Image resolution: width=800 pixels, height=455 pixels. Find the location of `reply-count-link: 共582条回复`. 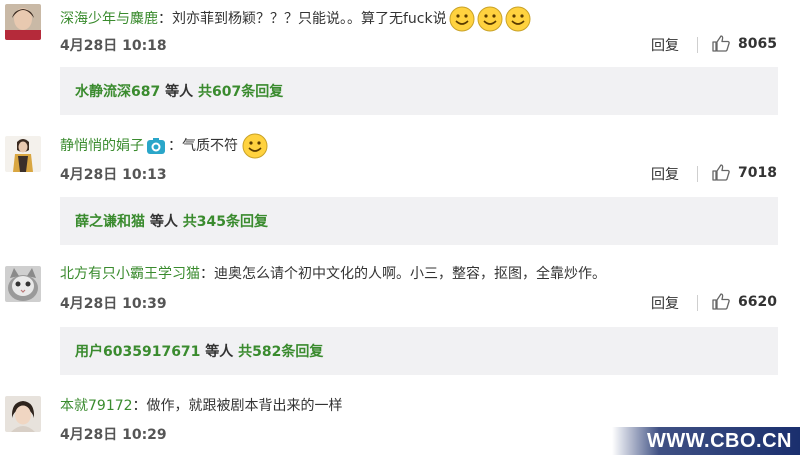

reply-count-link: 共582条回复 is located at coordinates (280, 352).